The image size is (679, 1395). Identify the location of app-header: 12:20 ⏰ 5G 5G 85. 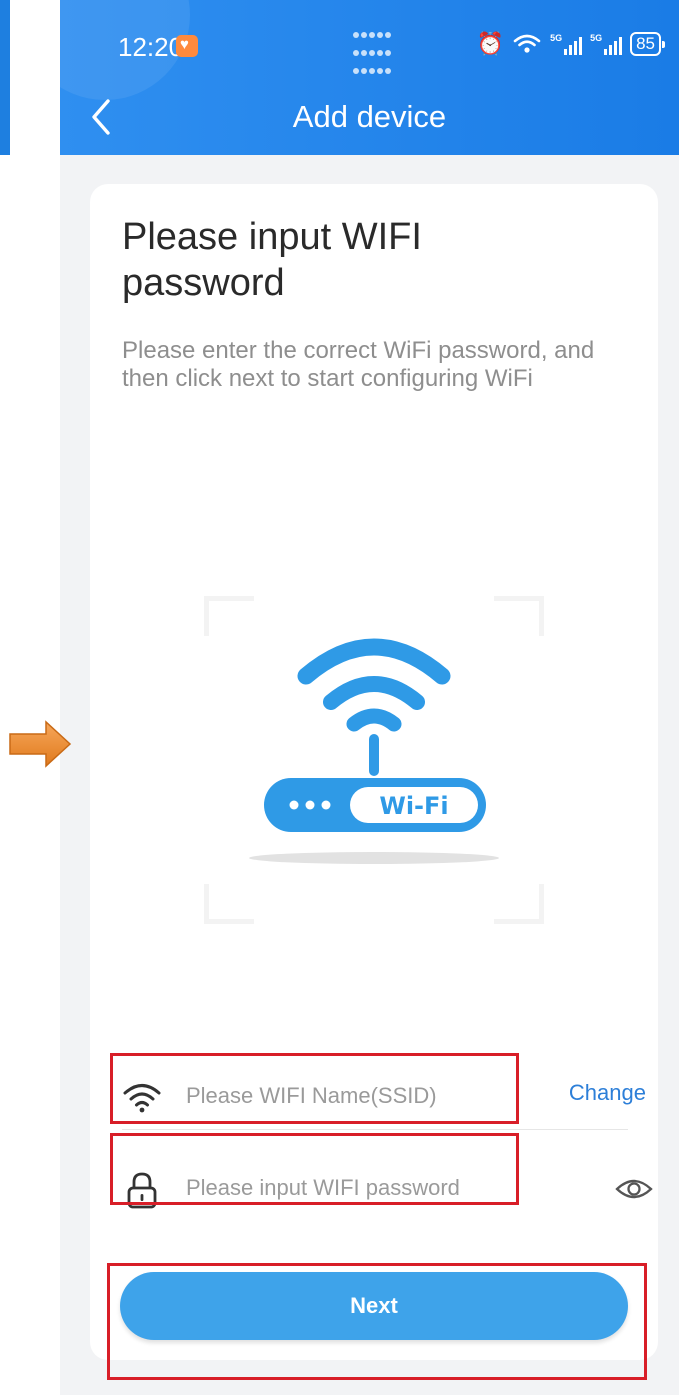
(369, 77).